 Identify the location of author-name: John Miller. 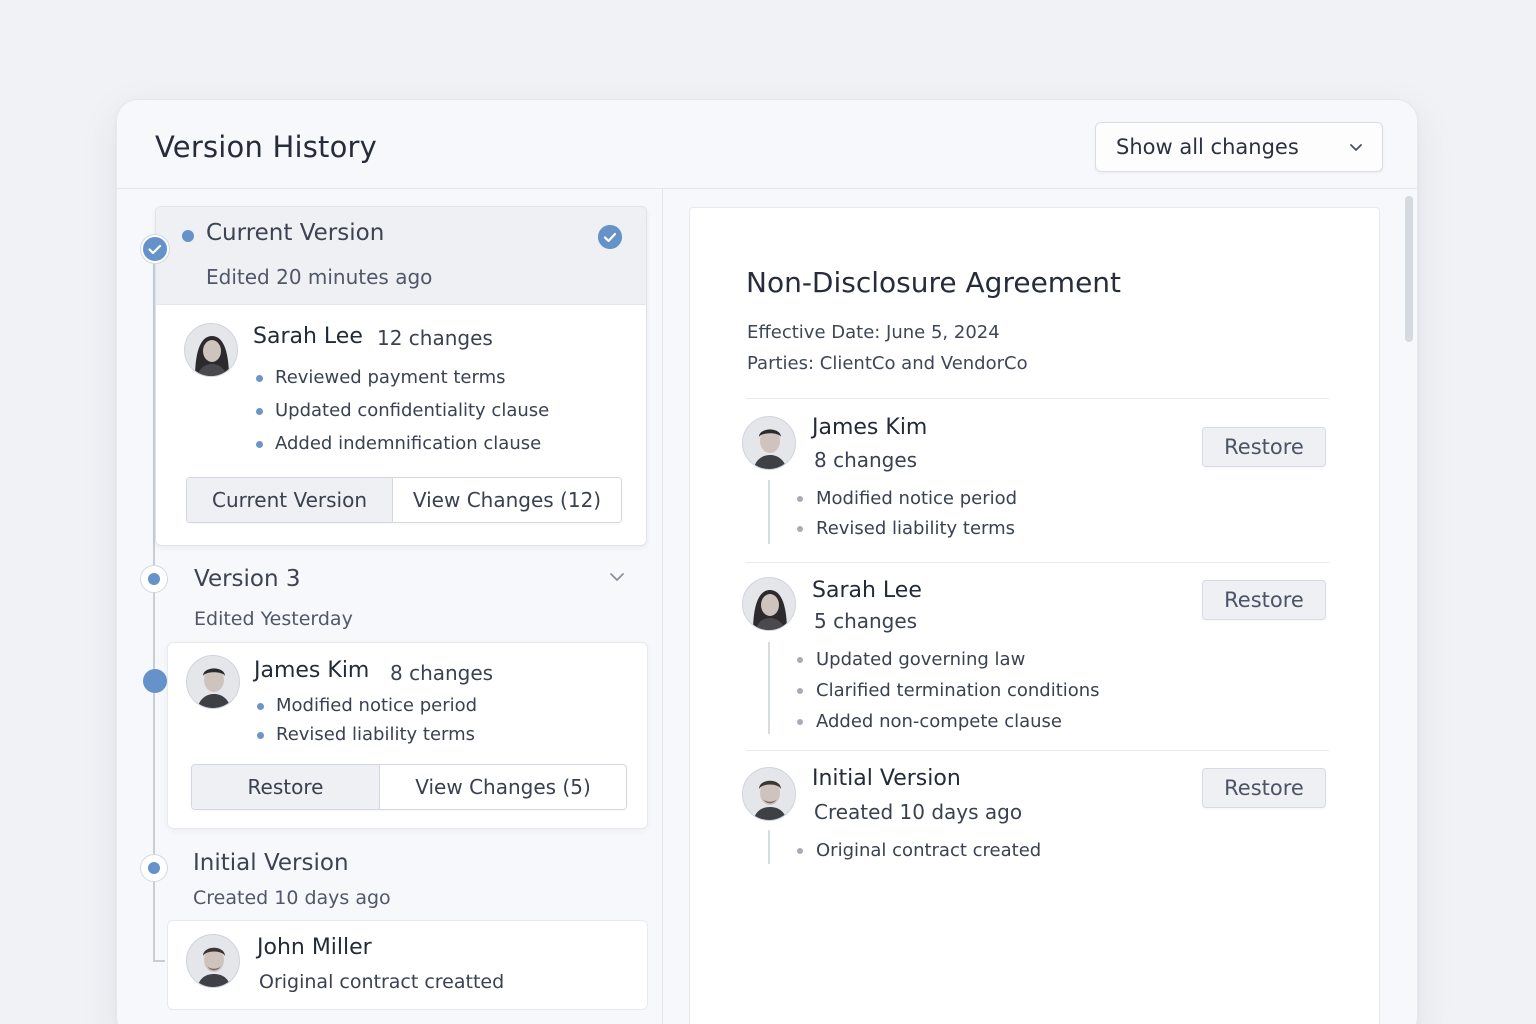
(314, 947).